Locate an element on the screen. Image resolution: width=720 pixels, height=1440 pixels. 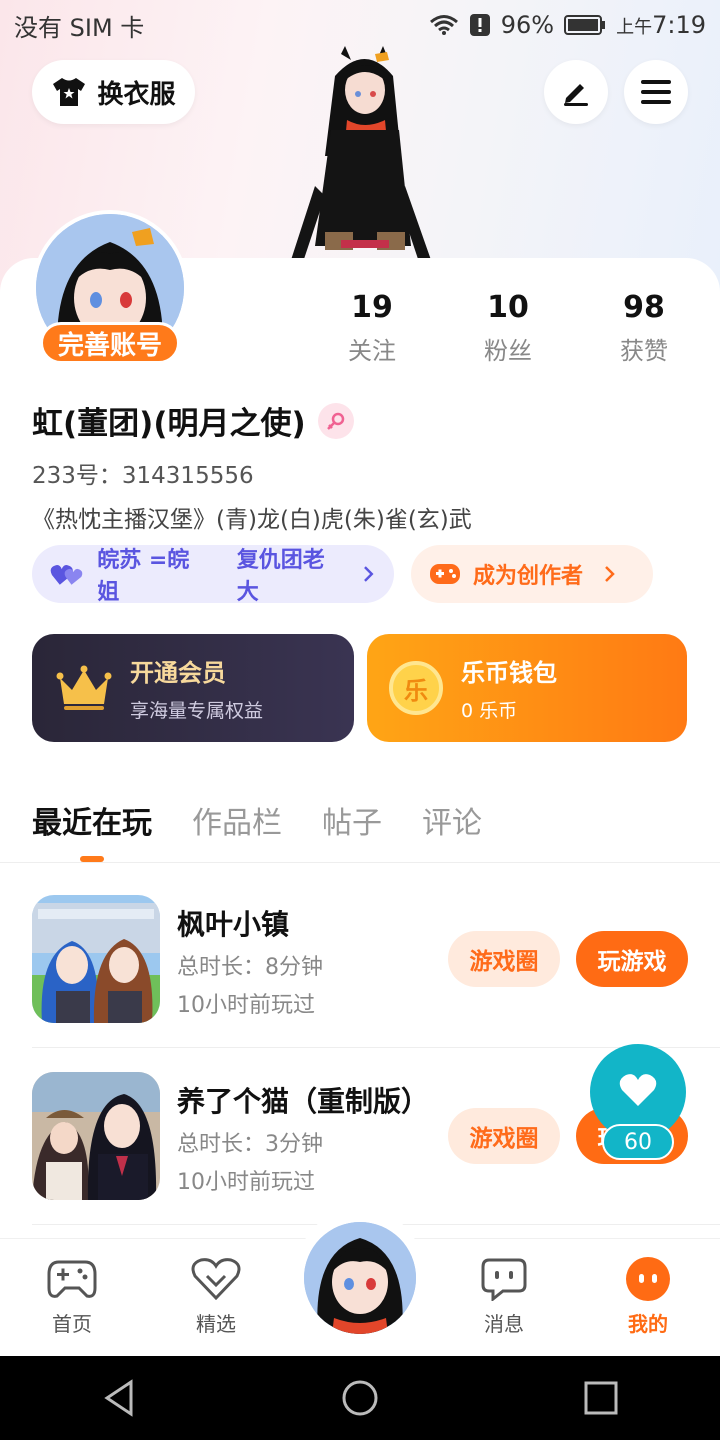
stat-fans-label: 粉丝 is located at coordinates (508, 351).